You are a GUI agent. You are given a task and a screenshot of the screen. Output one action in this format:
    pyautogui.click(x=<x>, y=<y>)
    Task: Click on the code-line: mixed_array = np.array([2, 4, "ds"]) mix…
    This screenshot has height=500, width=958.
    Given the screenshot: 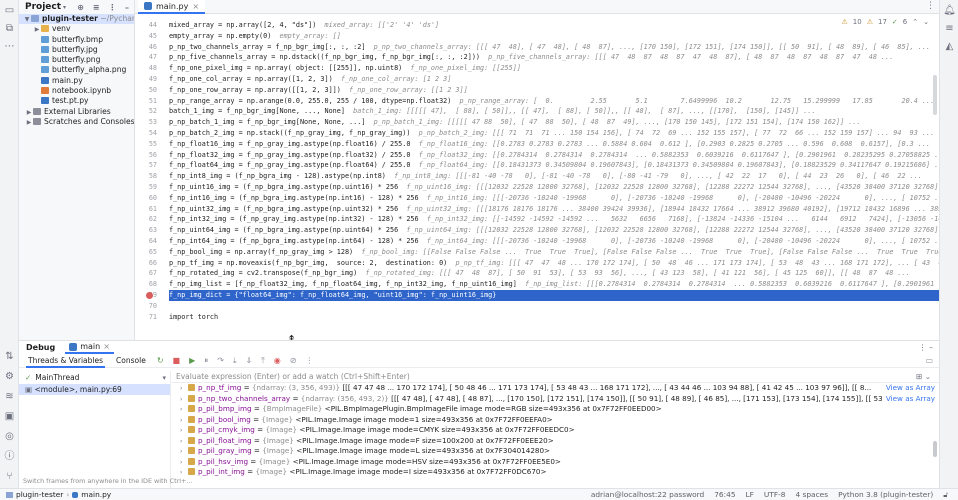 What is the action you would take?
    pyautogui.click(x=554, y=25)
    